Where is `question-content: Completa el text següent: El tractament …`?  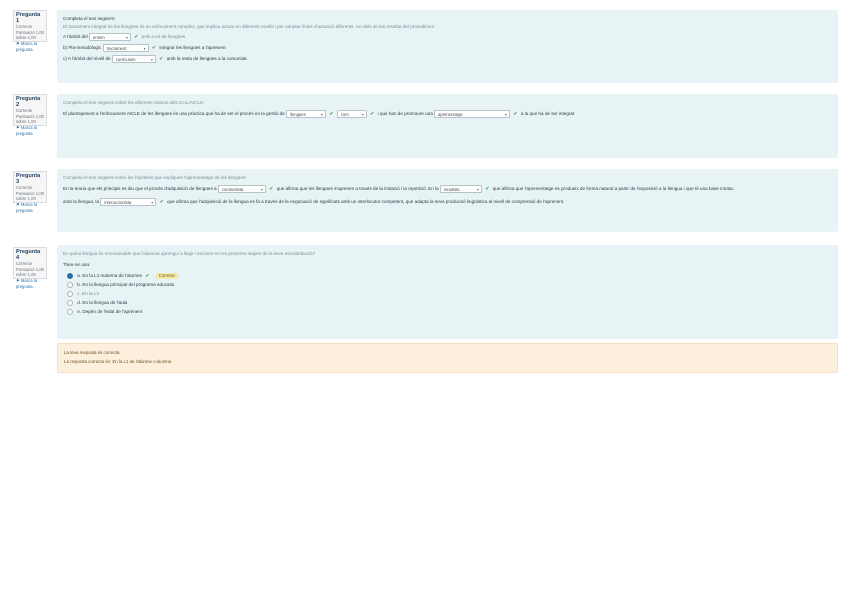 question-content: Completa el text següent: El tractament … is located at coordinates (447, 46).